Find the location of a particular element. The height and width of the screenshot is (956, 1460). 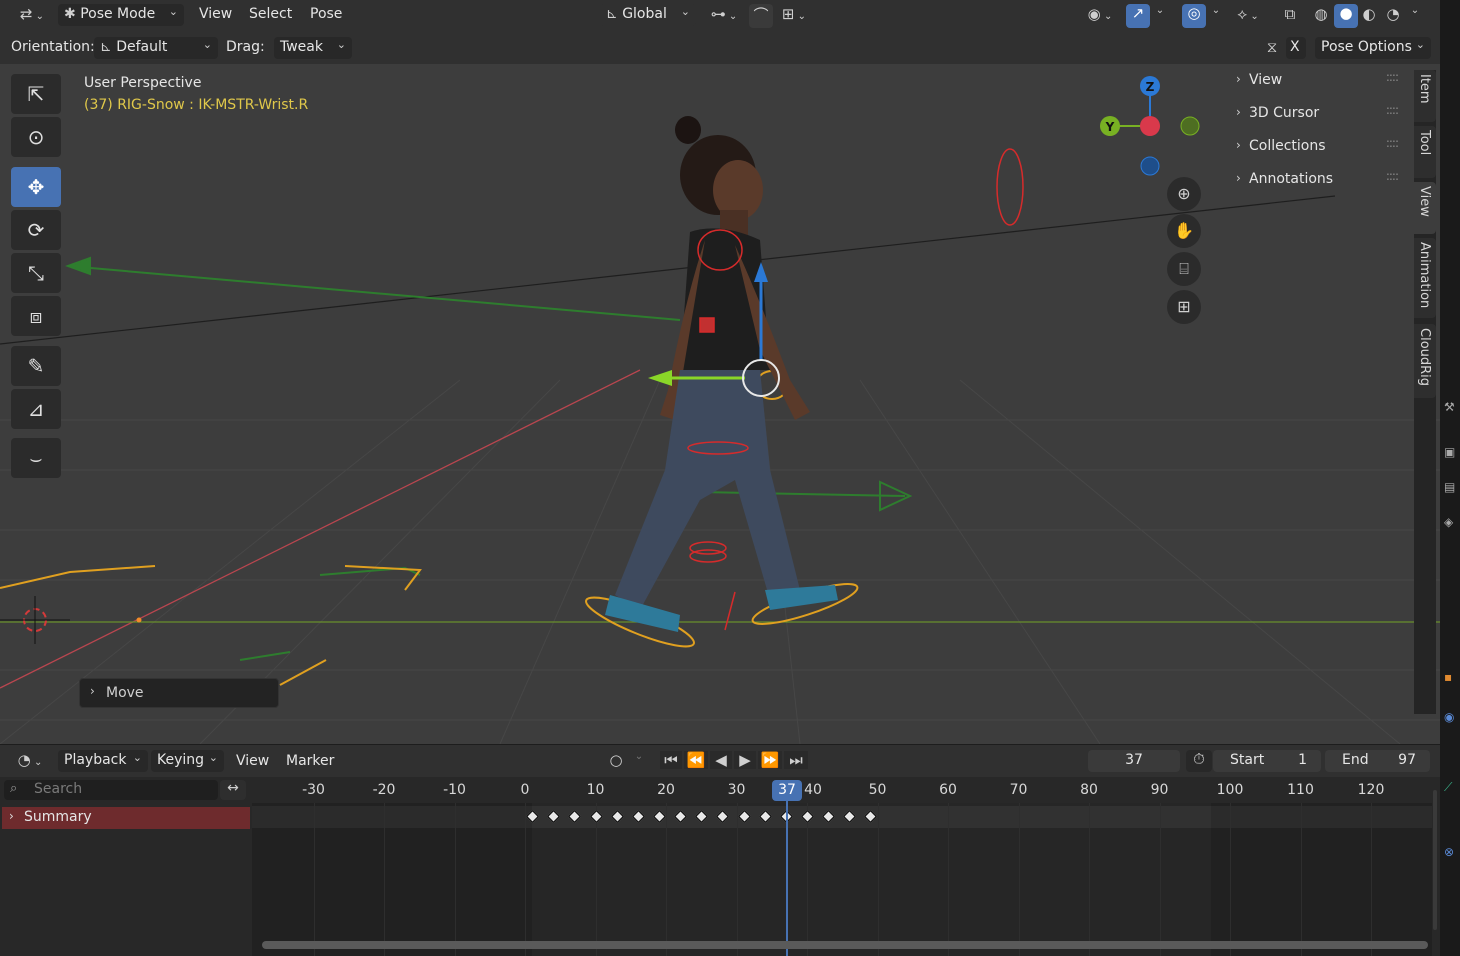

npanel-section-view: › View :::: is located at coordinates (1317, 82).